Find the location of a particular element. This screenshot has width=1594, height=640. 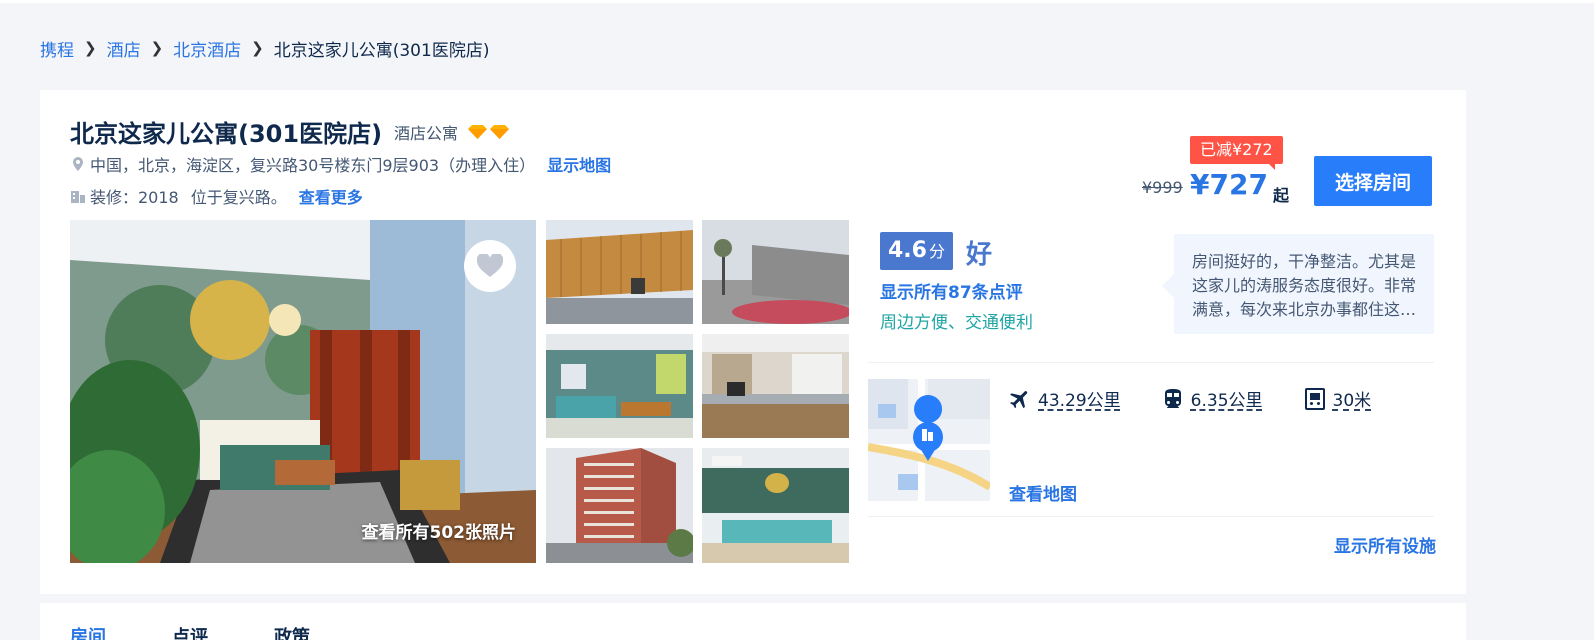

score-badge: 4.6 分 is located at coordinates (916, 251).